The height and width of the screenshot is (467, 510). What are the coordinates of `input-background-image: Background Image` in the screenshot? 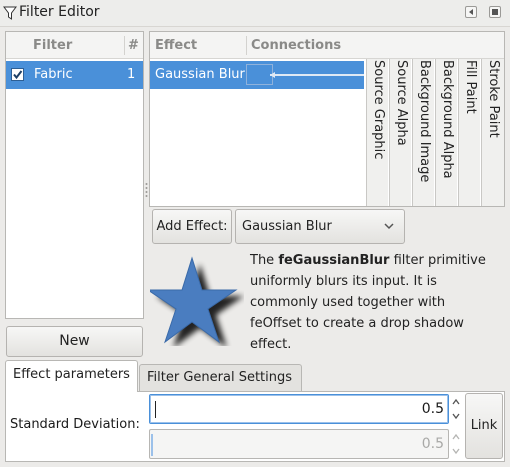 It's located at (423, 132).